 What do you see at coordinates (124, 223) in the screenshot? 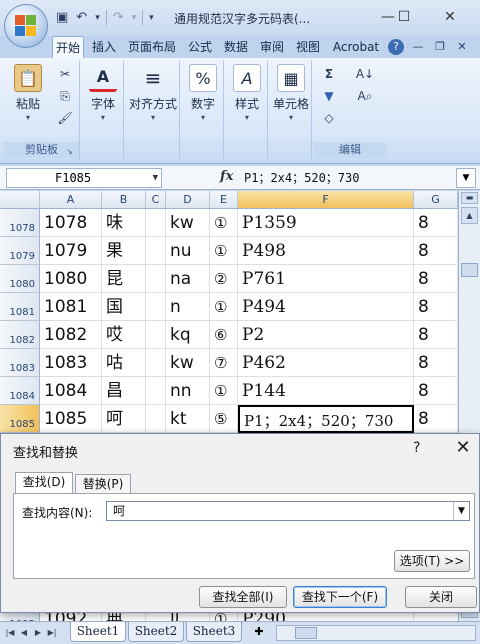
I see `table-cell: 味` at bounding box center [124, 223].